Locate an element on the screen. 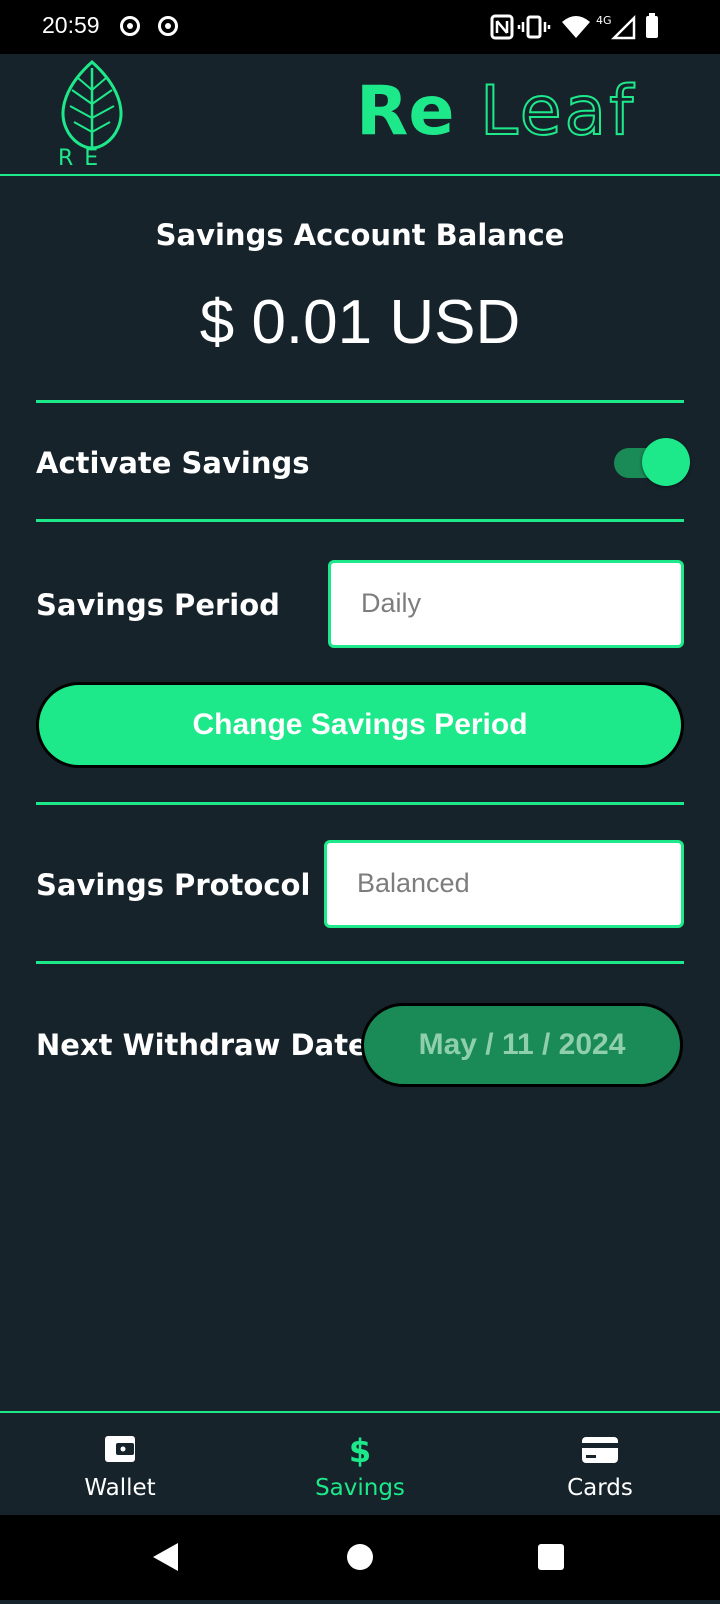 The image size is (720, 1604). wifi-icon is located at coordinates (576, 27).